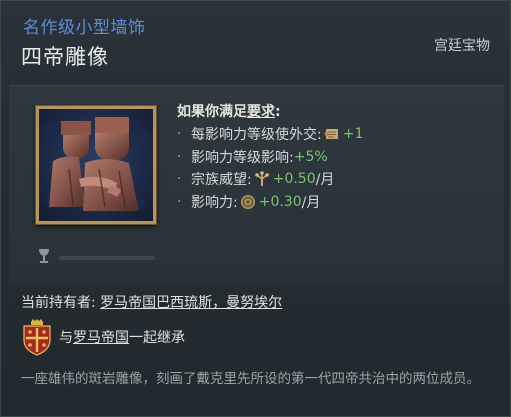 Image resolution: width=511 pixels, height=417 pixels. I want to click on effect-diplomacy: · 每影响力等级使外交: +1, so click(270, 134).